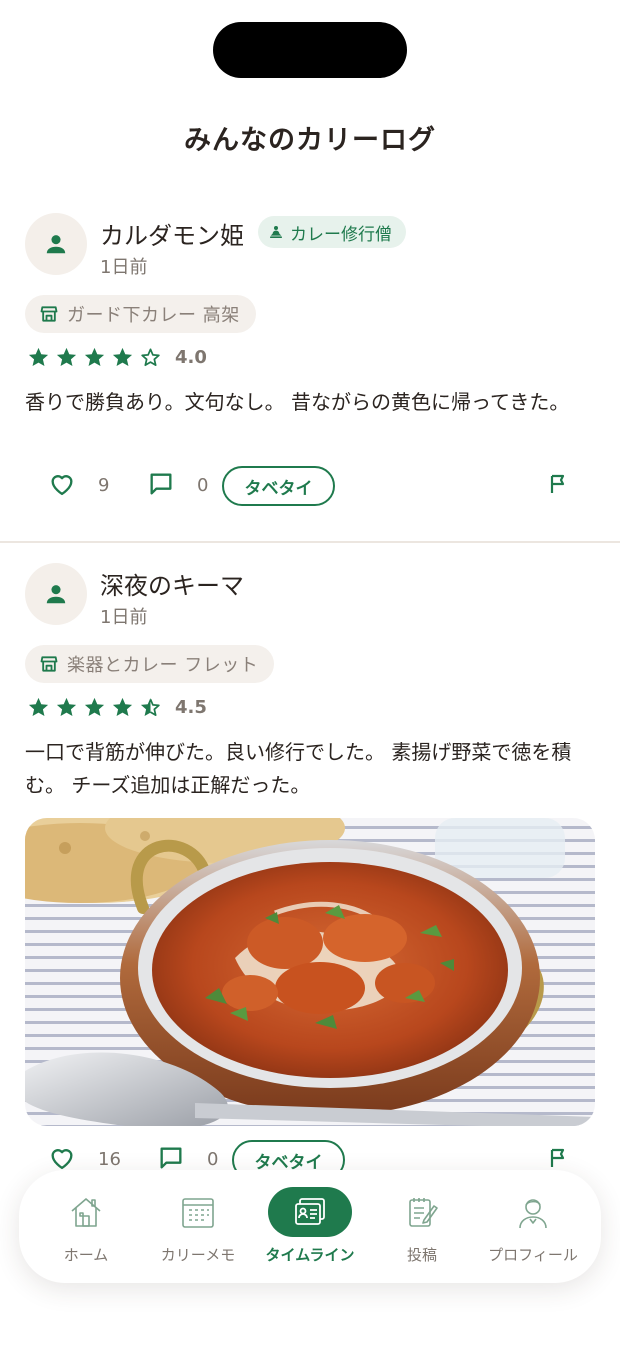  Describe the element at coordinates (153, 315) in the screenshot. I see `shop-name: ガード下カレー 高架` at that location.